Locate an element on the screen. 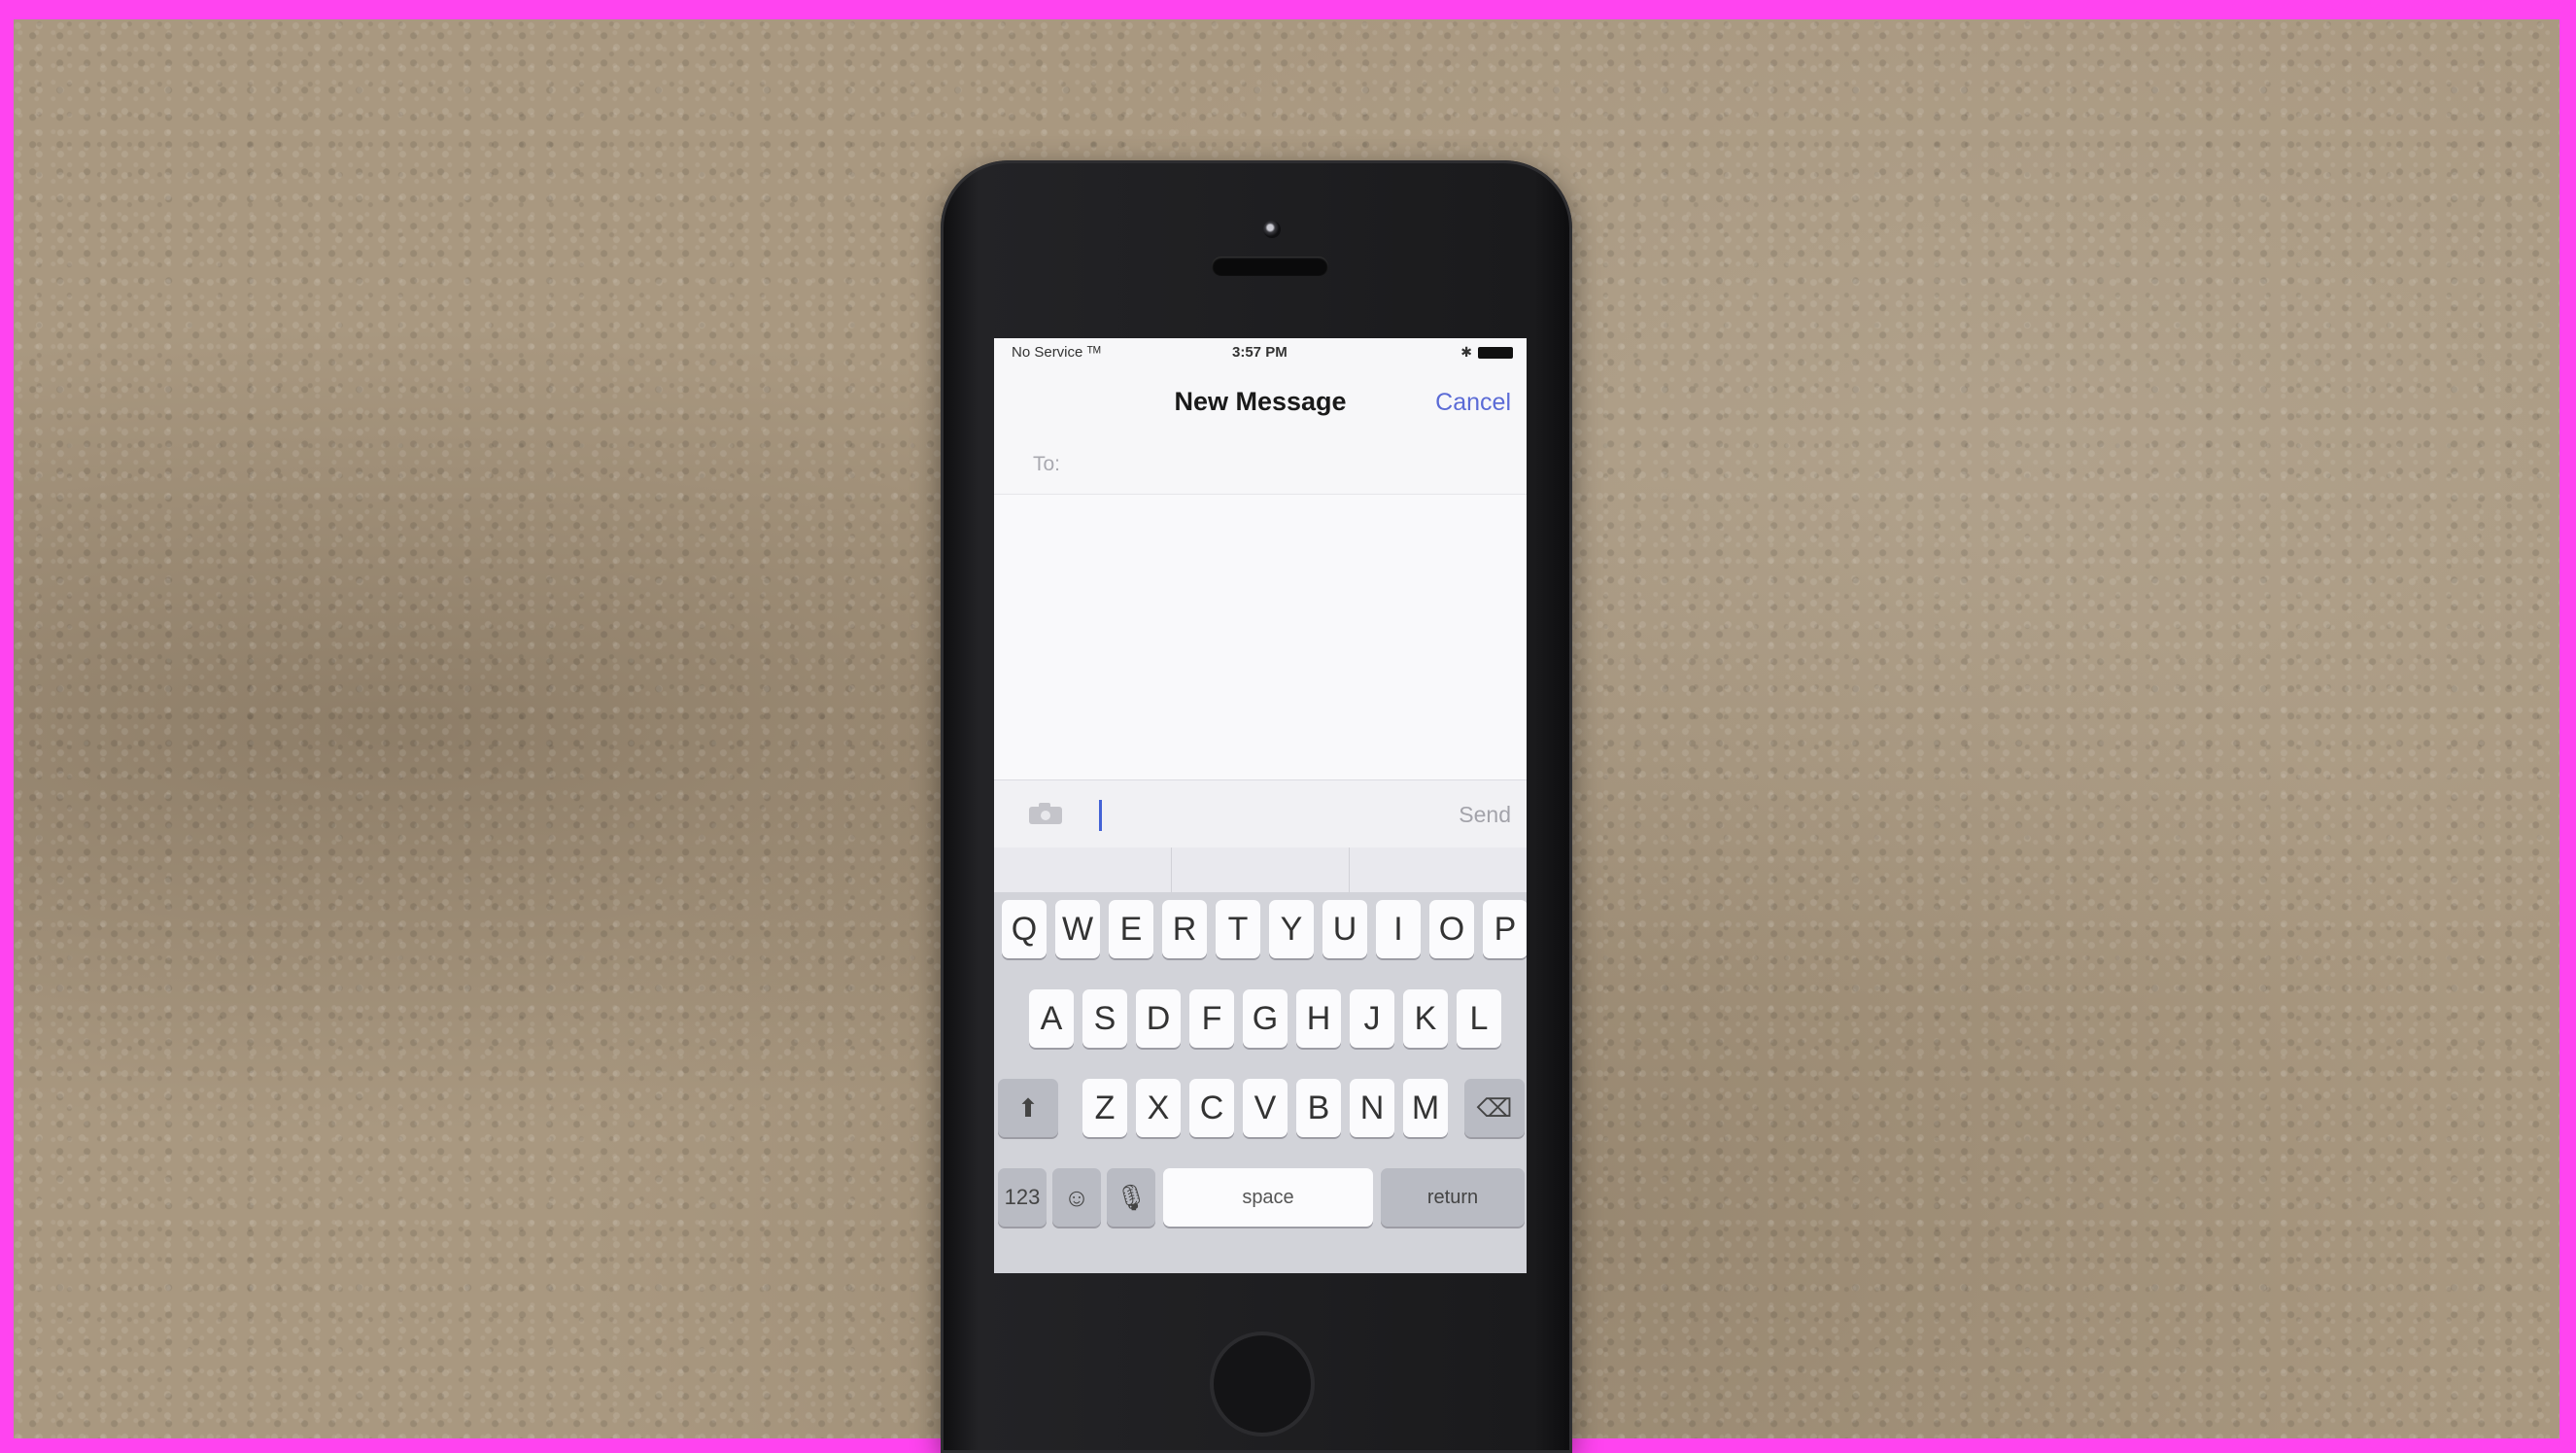 The image size is (2576, 1453). delete-key: ⌫ is located at coordinates (1494, 1108).